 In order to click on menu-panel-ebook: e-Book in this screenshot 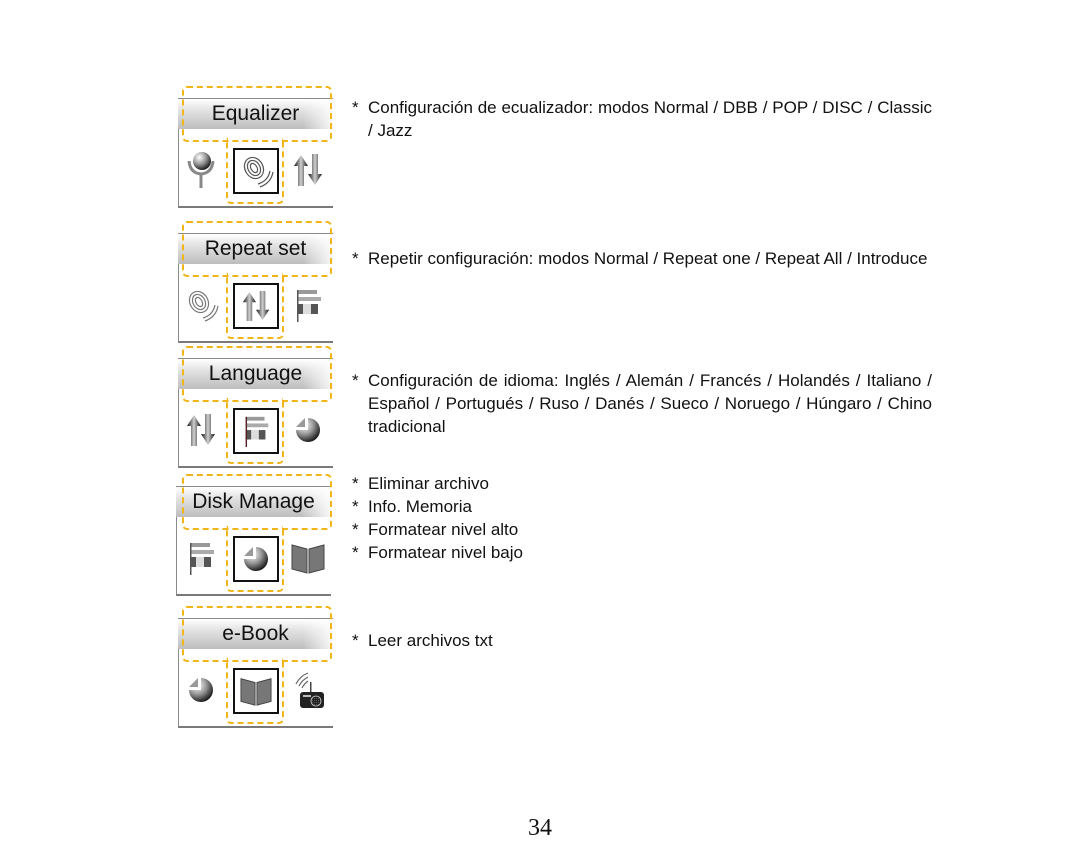, I will do `click(259, 671)`.